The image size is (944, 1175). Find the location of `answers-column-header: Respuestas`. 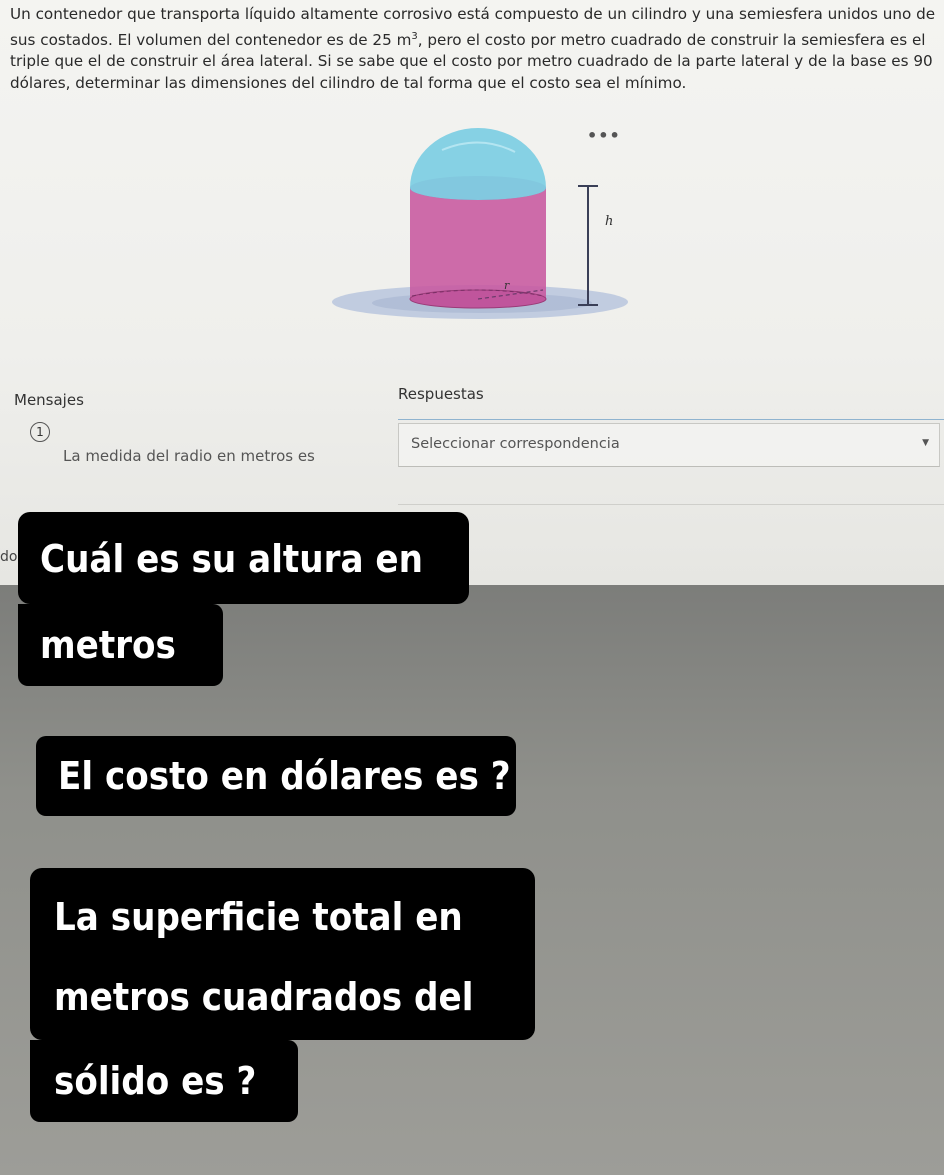

answers-column-header: Respuestas is located at coordinates (441, 394).